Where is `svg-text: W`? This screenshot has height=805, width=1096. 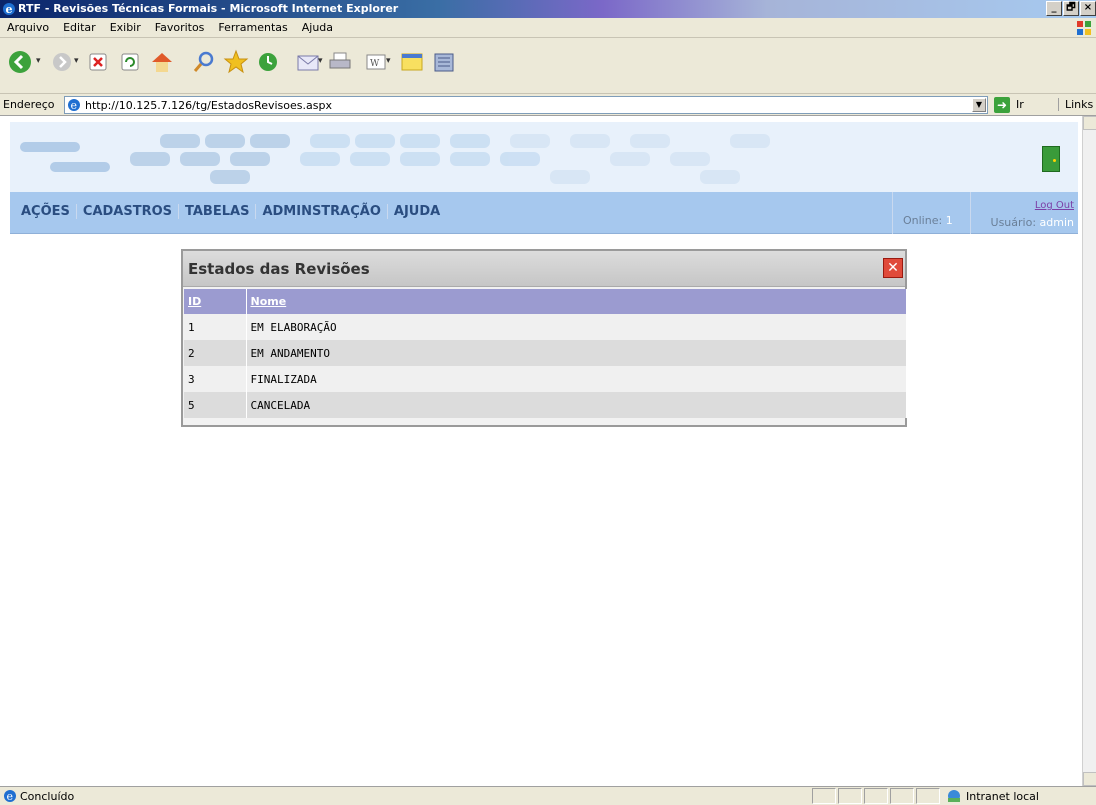
svg-text: W is located at coordinates (375, 64).